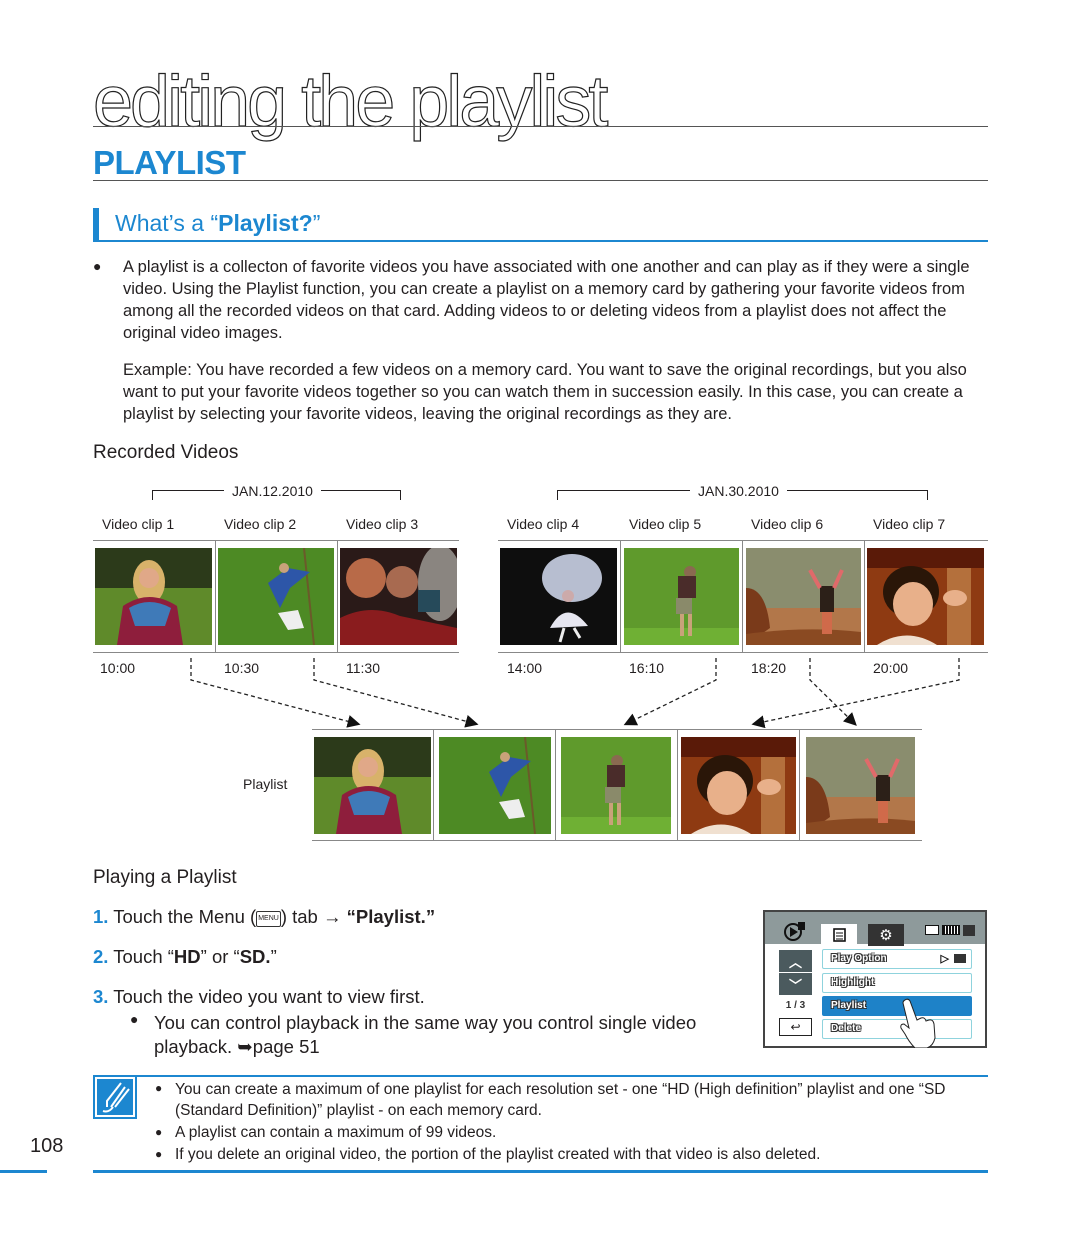  What do you see at coordinates (101, 996) in the screenshot?
I see `step-number: 3.` at bounding box center [101, 996].